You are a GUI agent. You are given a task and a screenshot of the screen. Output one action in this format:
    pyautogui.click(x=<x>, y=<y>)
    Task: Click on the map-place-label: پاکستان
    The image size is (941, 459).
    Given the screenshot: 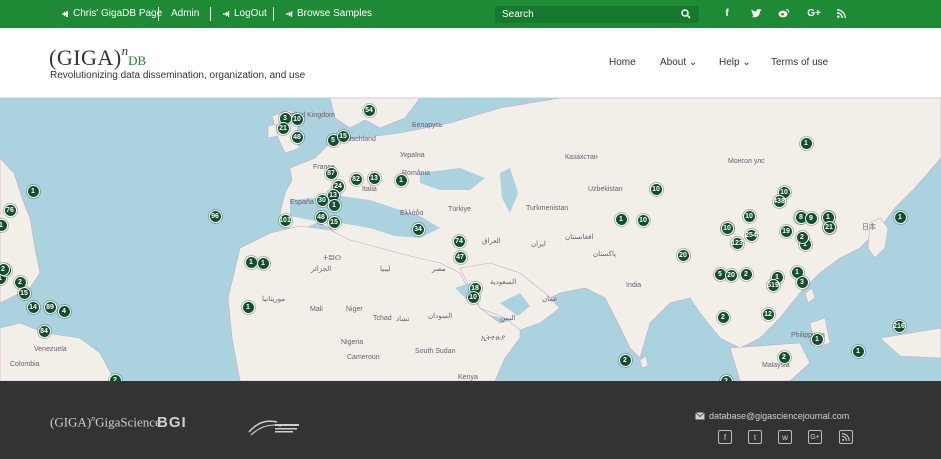 What is the action you would take?
    pyautogui.click(x=605, y=254)
    